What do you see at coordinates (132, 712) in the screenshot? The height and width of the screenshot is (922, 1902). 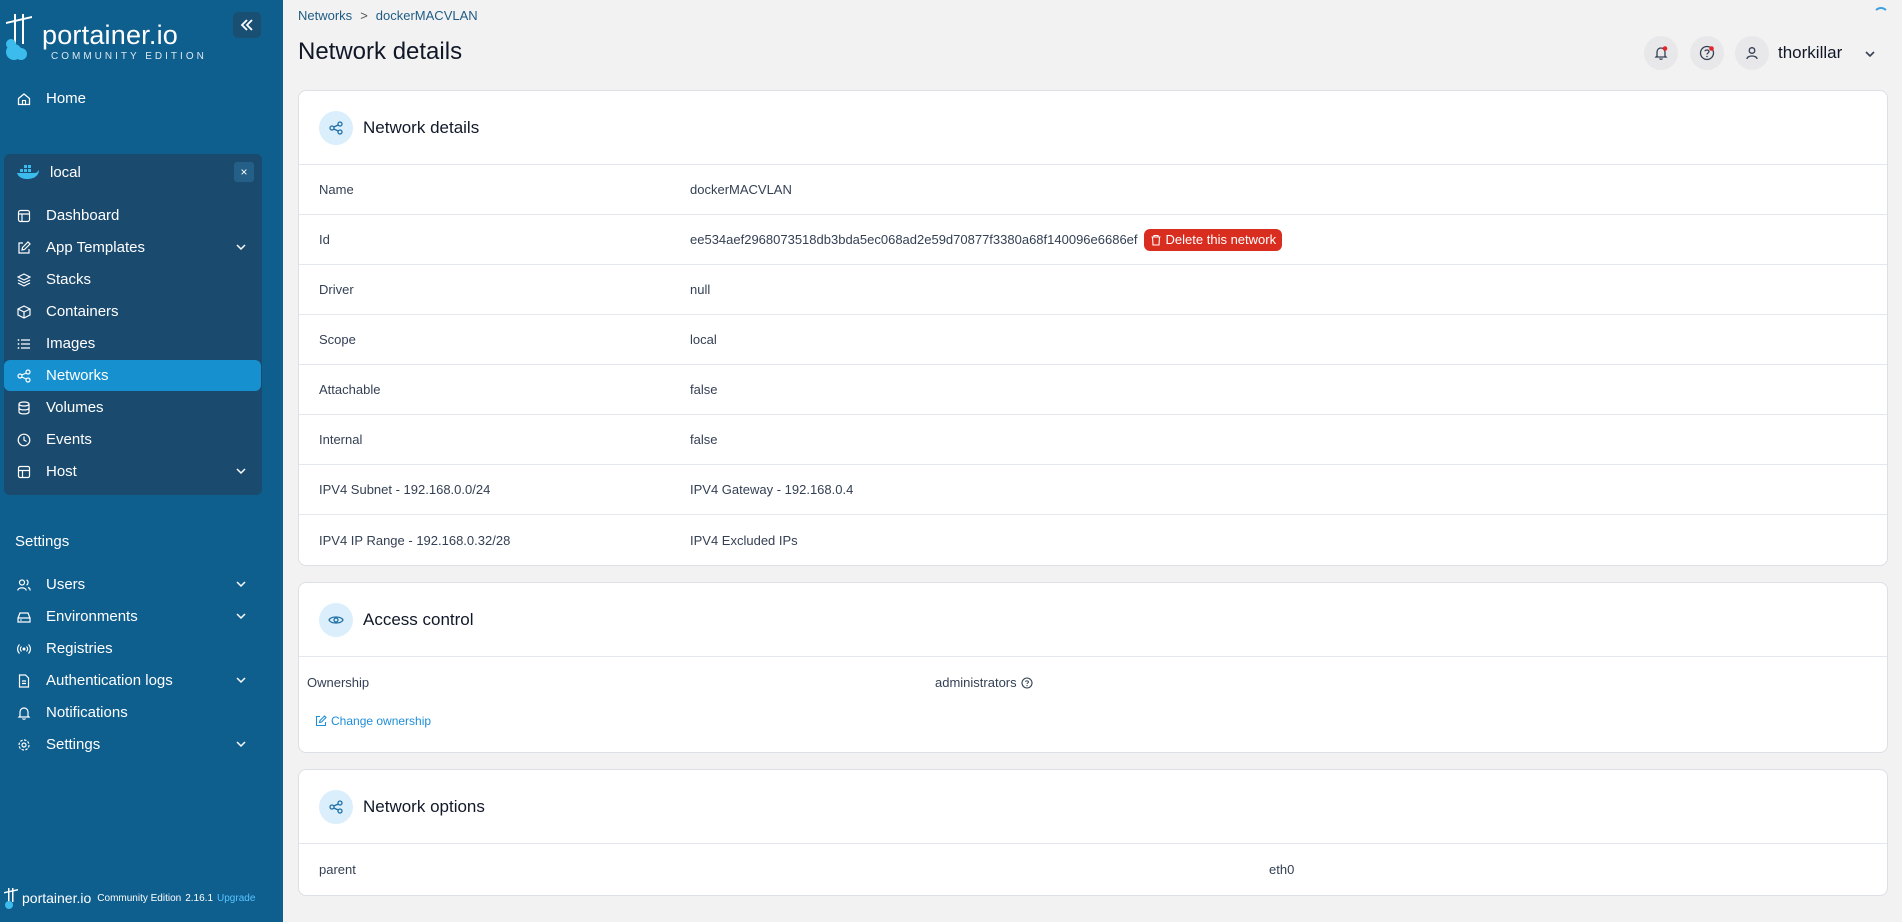 I see `sidebar-item-notifications: Notifications` at bounding box center [132, 712].